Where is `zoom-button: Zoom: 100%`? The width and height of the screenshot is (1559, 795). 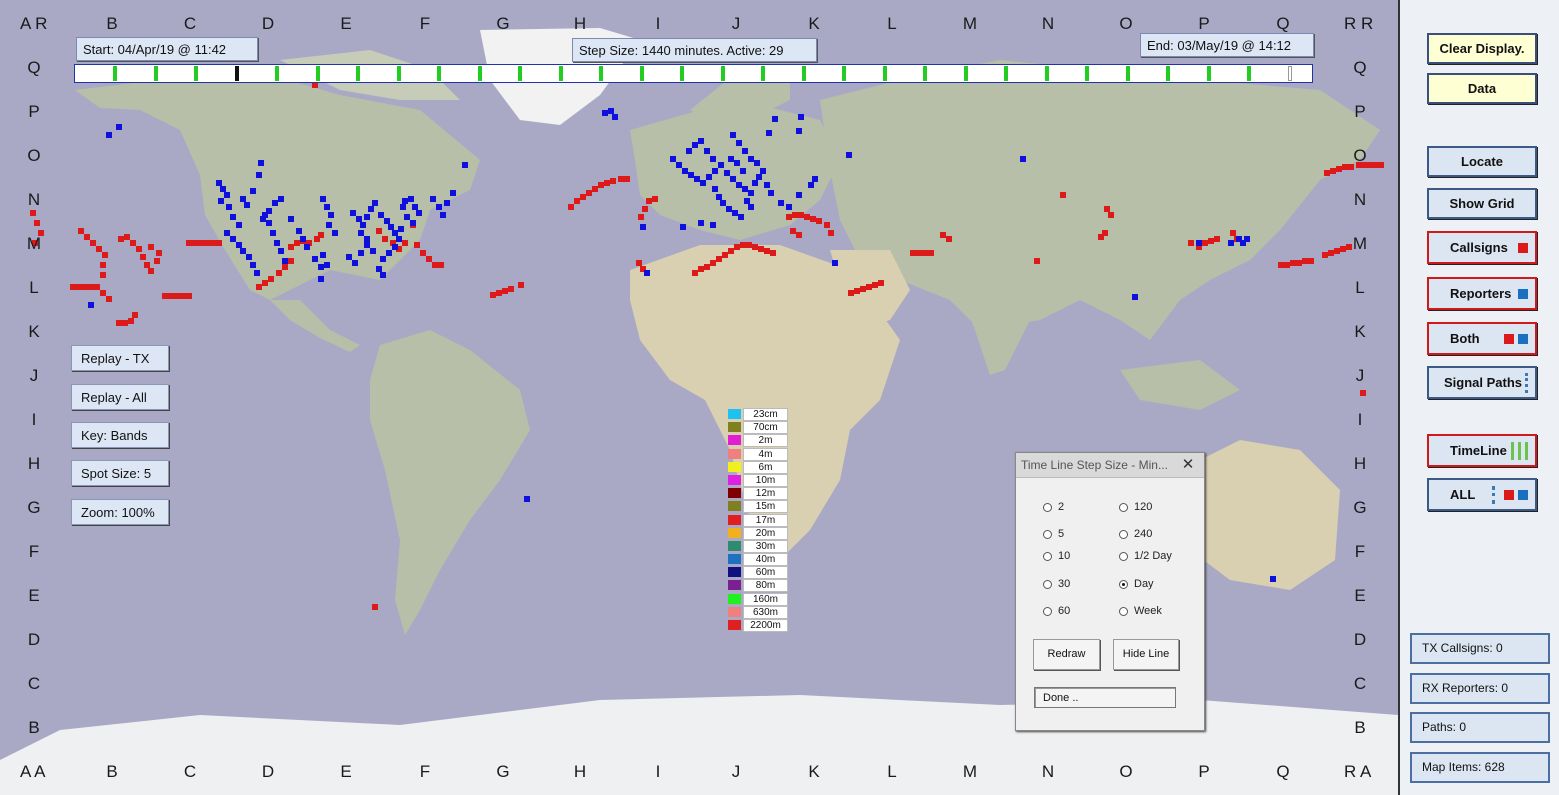
zoom-button: Zoom: 100% is located at coordinates (120, 512).